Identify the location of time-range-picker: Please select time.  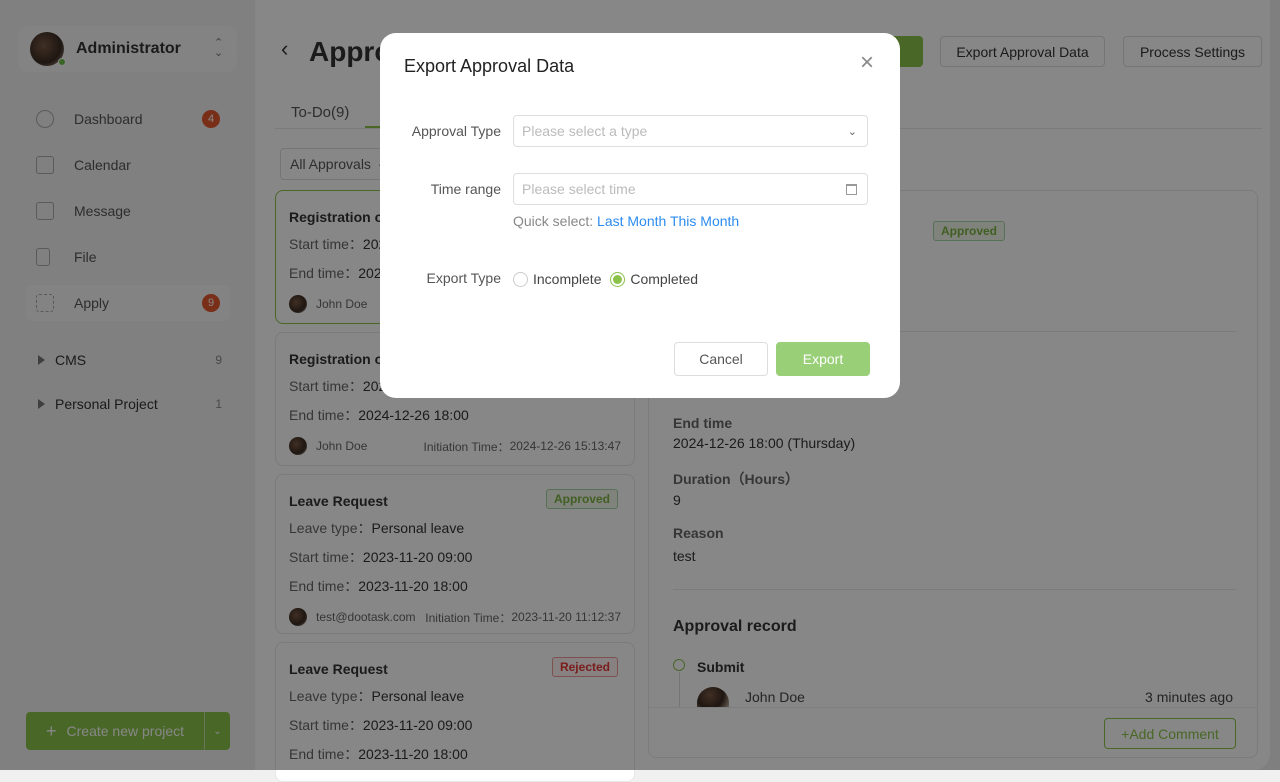
(690, 189).